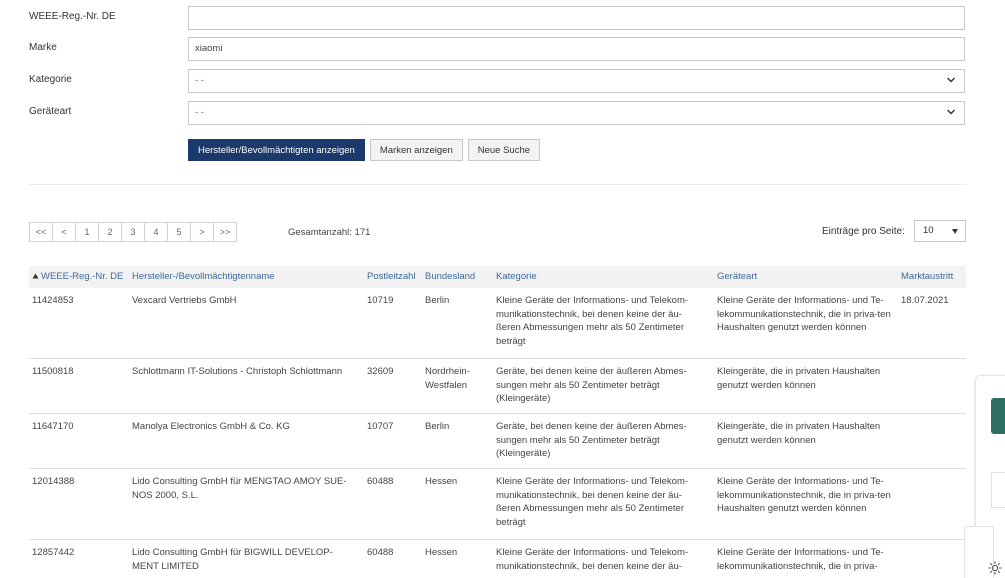 The width and height of the screenshot is (1005, 578). I want to click on cell-weee: 12014388, so click(53, 481).